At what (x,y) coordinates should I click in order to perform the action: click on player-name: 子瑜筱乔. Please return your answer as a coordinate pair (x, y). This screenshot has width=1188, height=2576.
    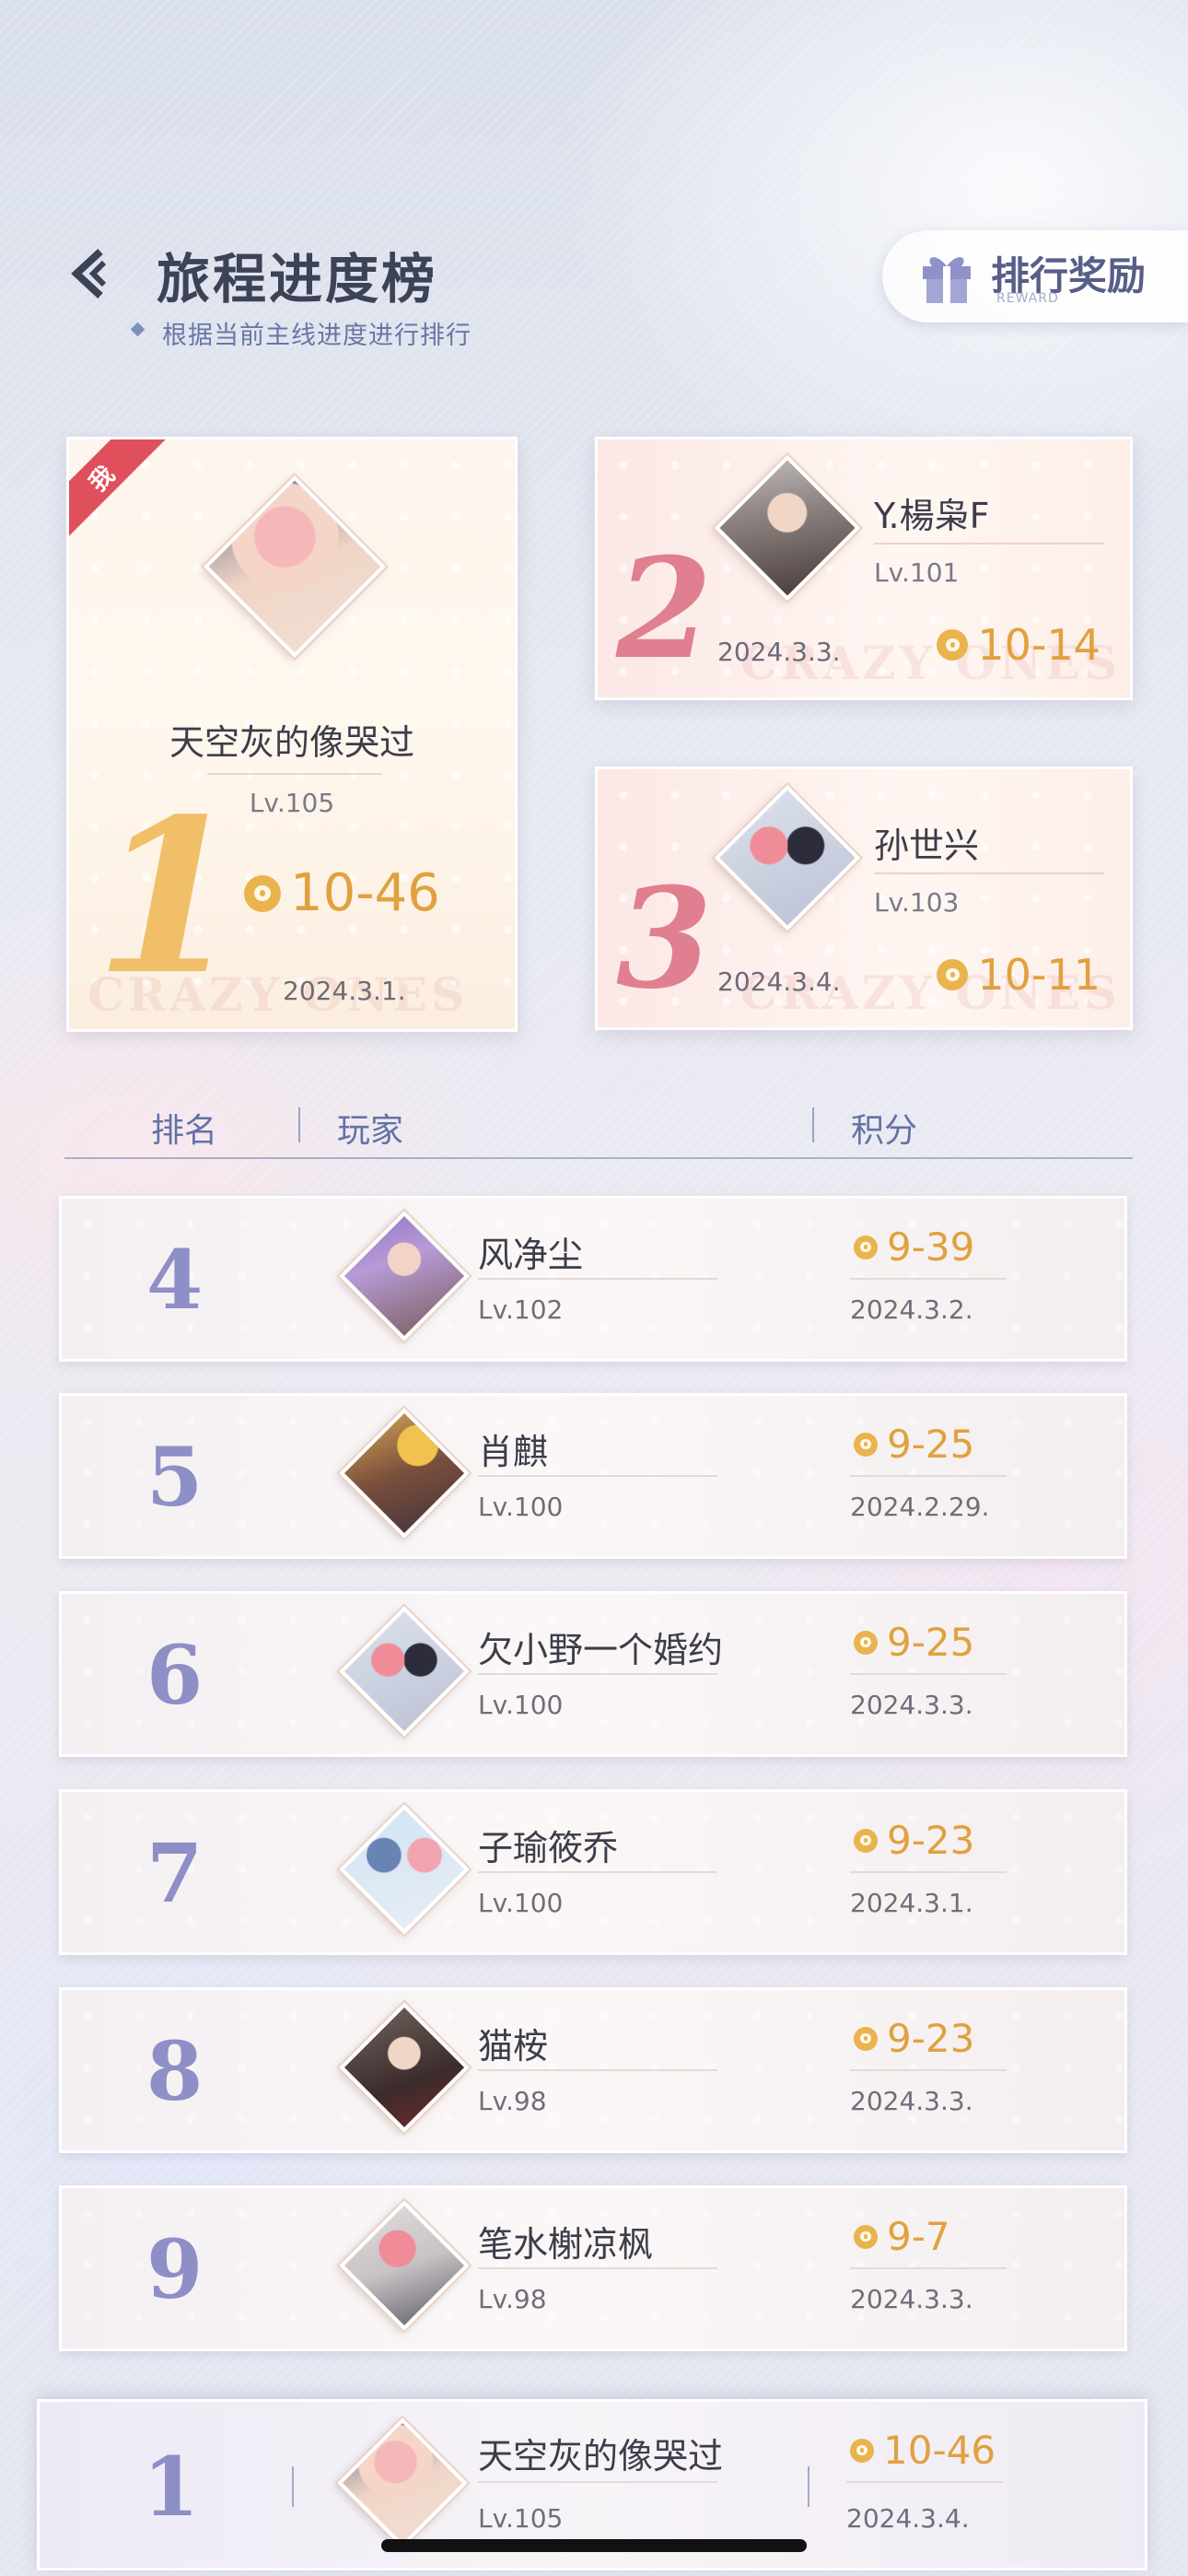
    Looking at the image, I should click on (548, 1848).